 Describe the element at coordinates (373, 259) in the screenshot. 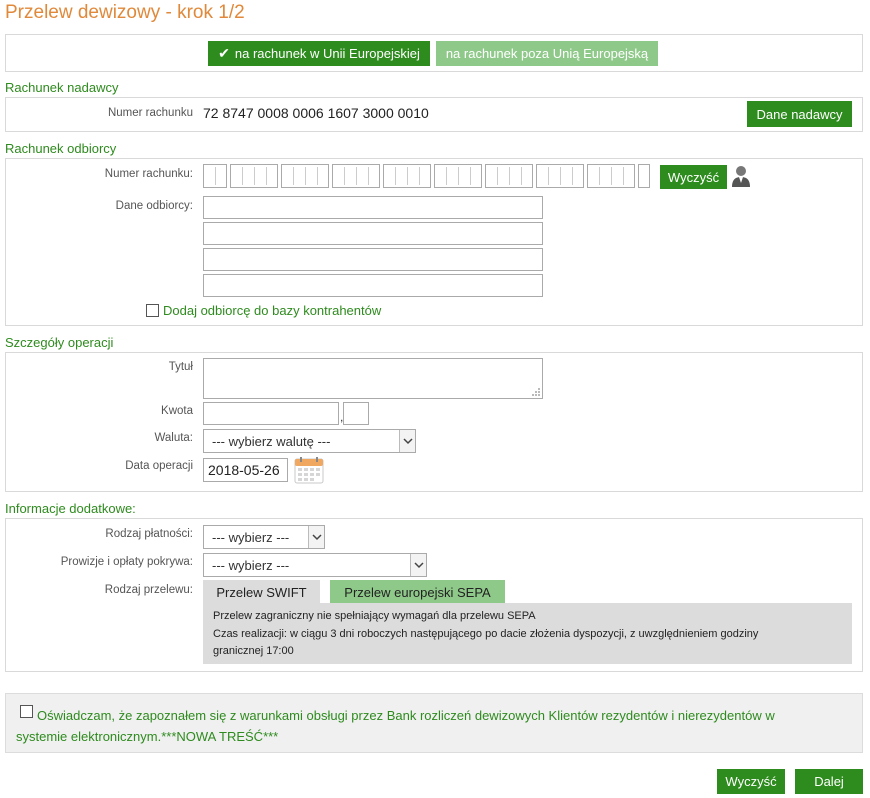

I see `recipient-address-line2-field` at that location.